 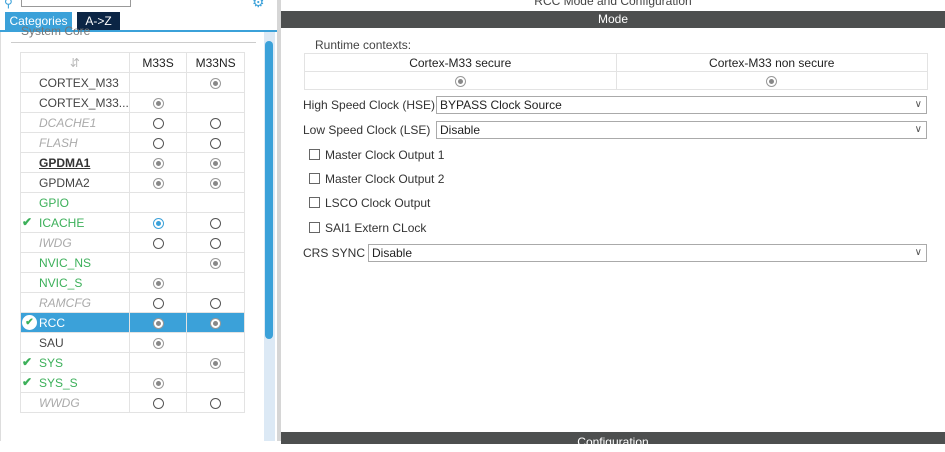 I want to click on mco1-checkbox: Master Clock Output 1, so click(x=376, y=155).